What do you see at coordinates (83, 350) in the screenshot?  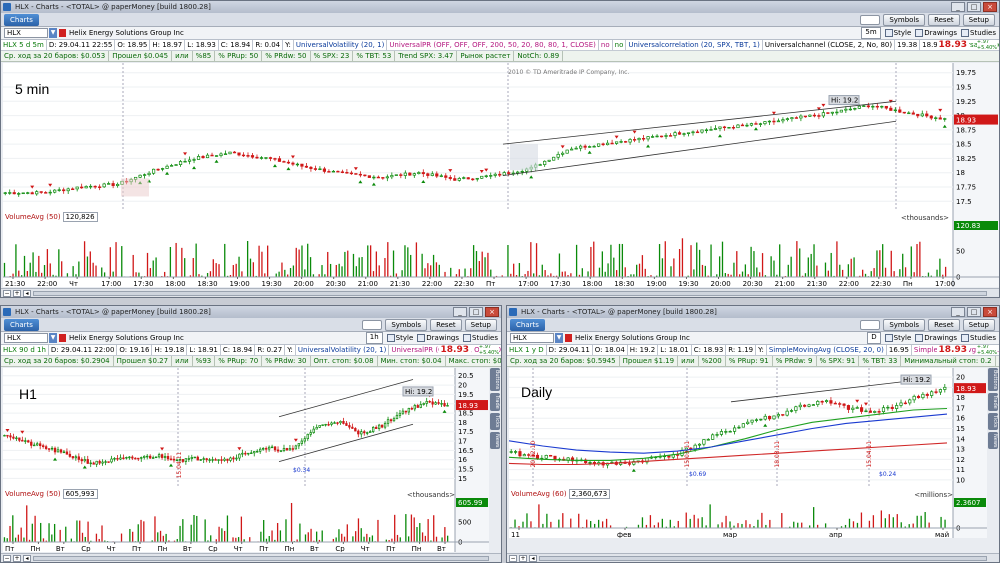 I see `study-cell: D: 29.04.11 22:00` at bounding box center [83, 350].